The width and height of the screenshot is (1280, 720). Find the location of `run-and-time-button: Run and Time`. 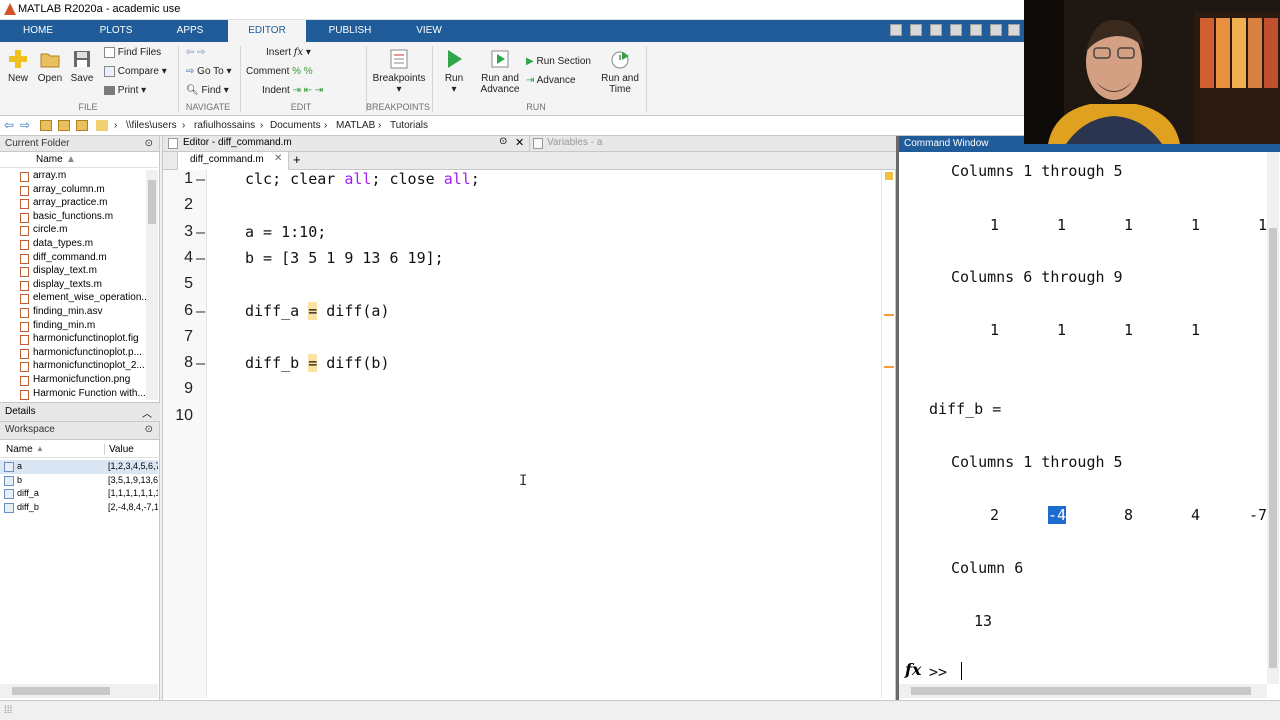

run-and-time-button: Run and Time is located at coordinates (620, 71).